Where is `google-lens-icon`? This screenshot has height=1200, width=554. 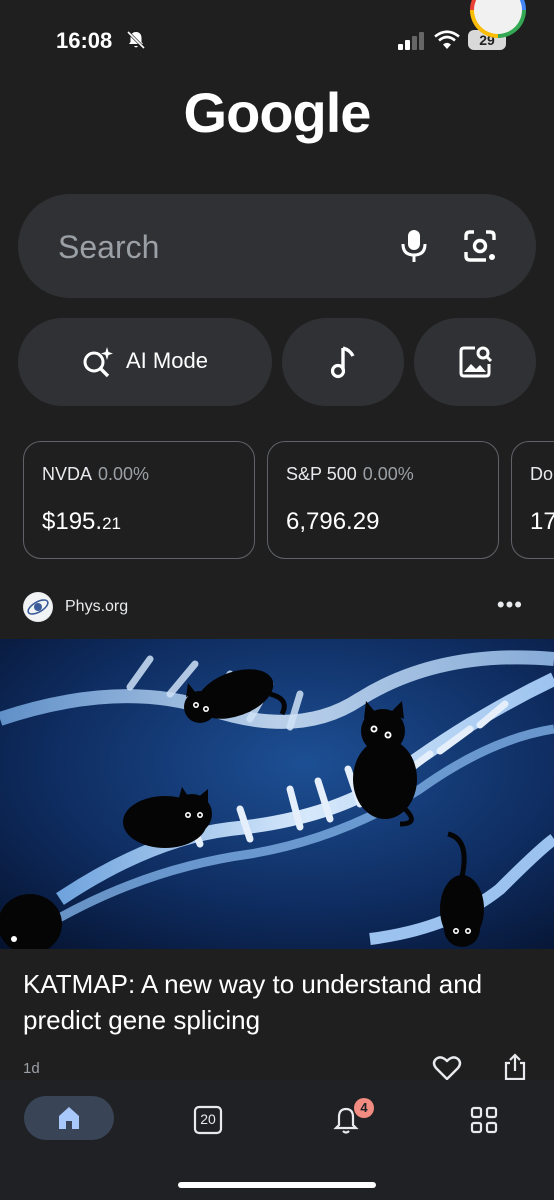 google-lens-icon is located at coordinates (480, 246).